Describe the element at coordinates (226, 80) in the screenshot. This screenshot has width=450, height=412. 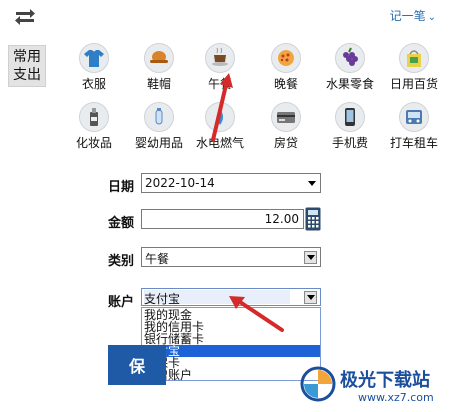
I see `annotation-arrow-head` at that location.